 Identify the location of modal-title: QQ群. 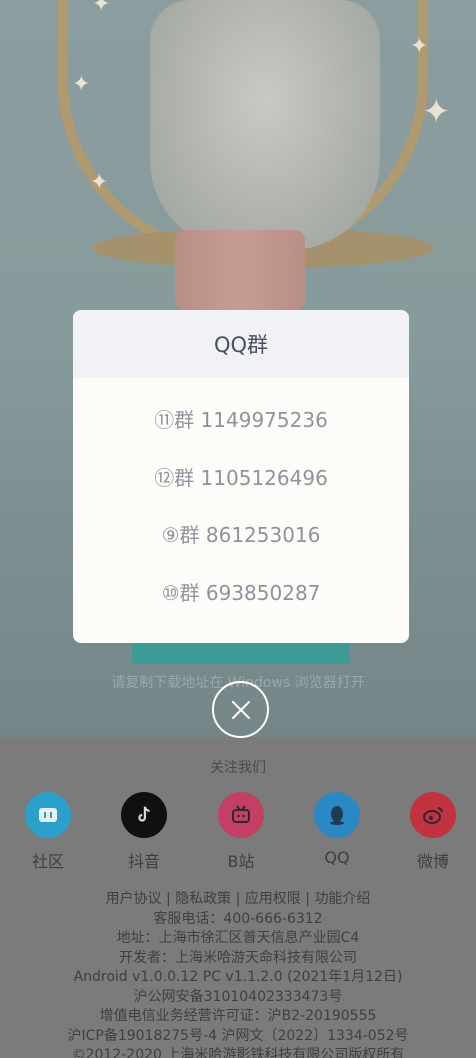
(241, 344).